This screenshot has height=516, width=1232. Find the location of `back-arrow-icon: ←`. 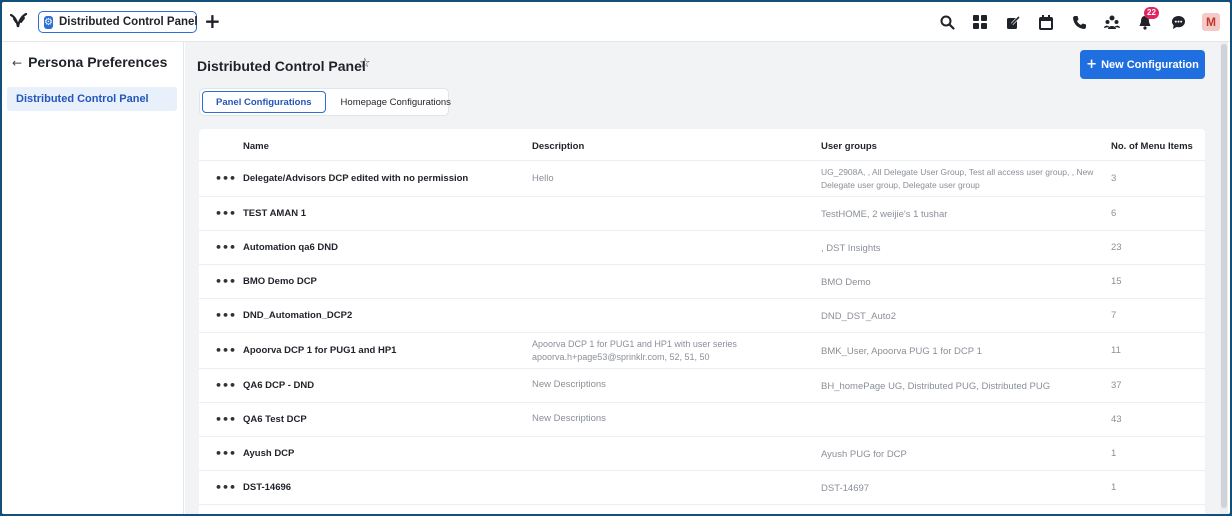

back-arrow-icon: ← is located at coordinates (17, 63).